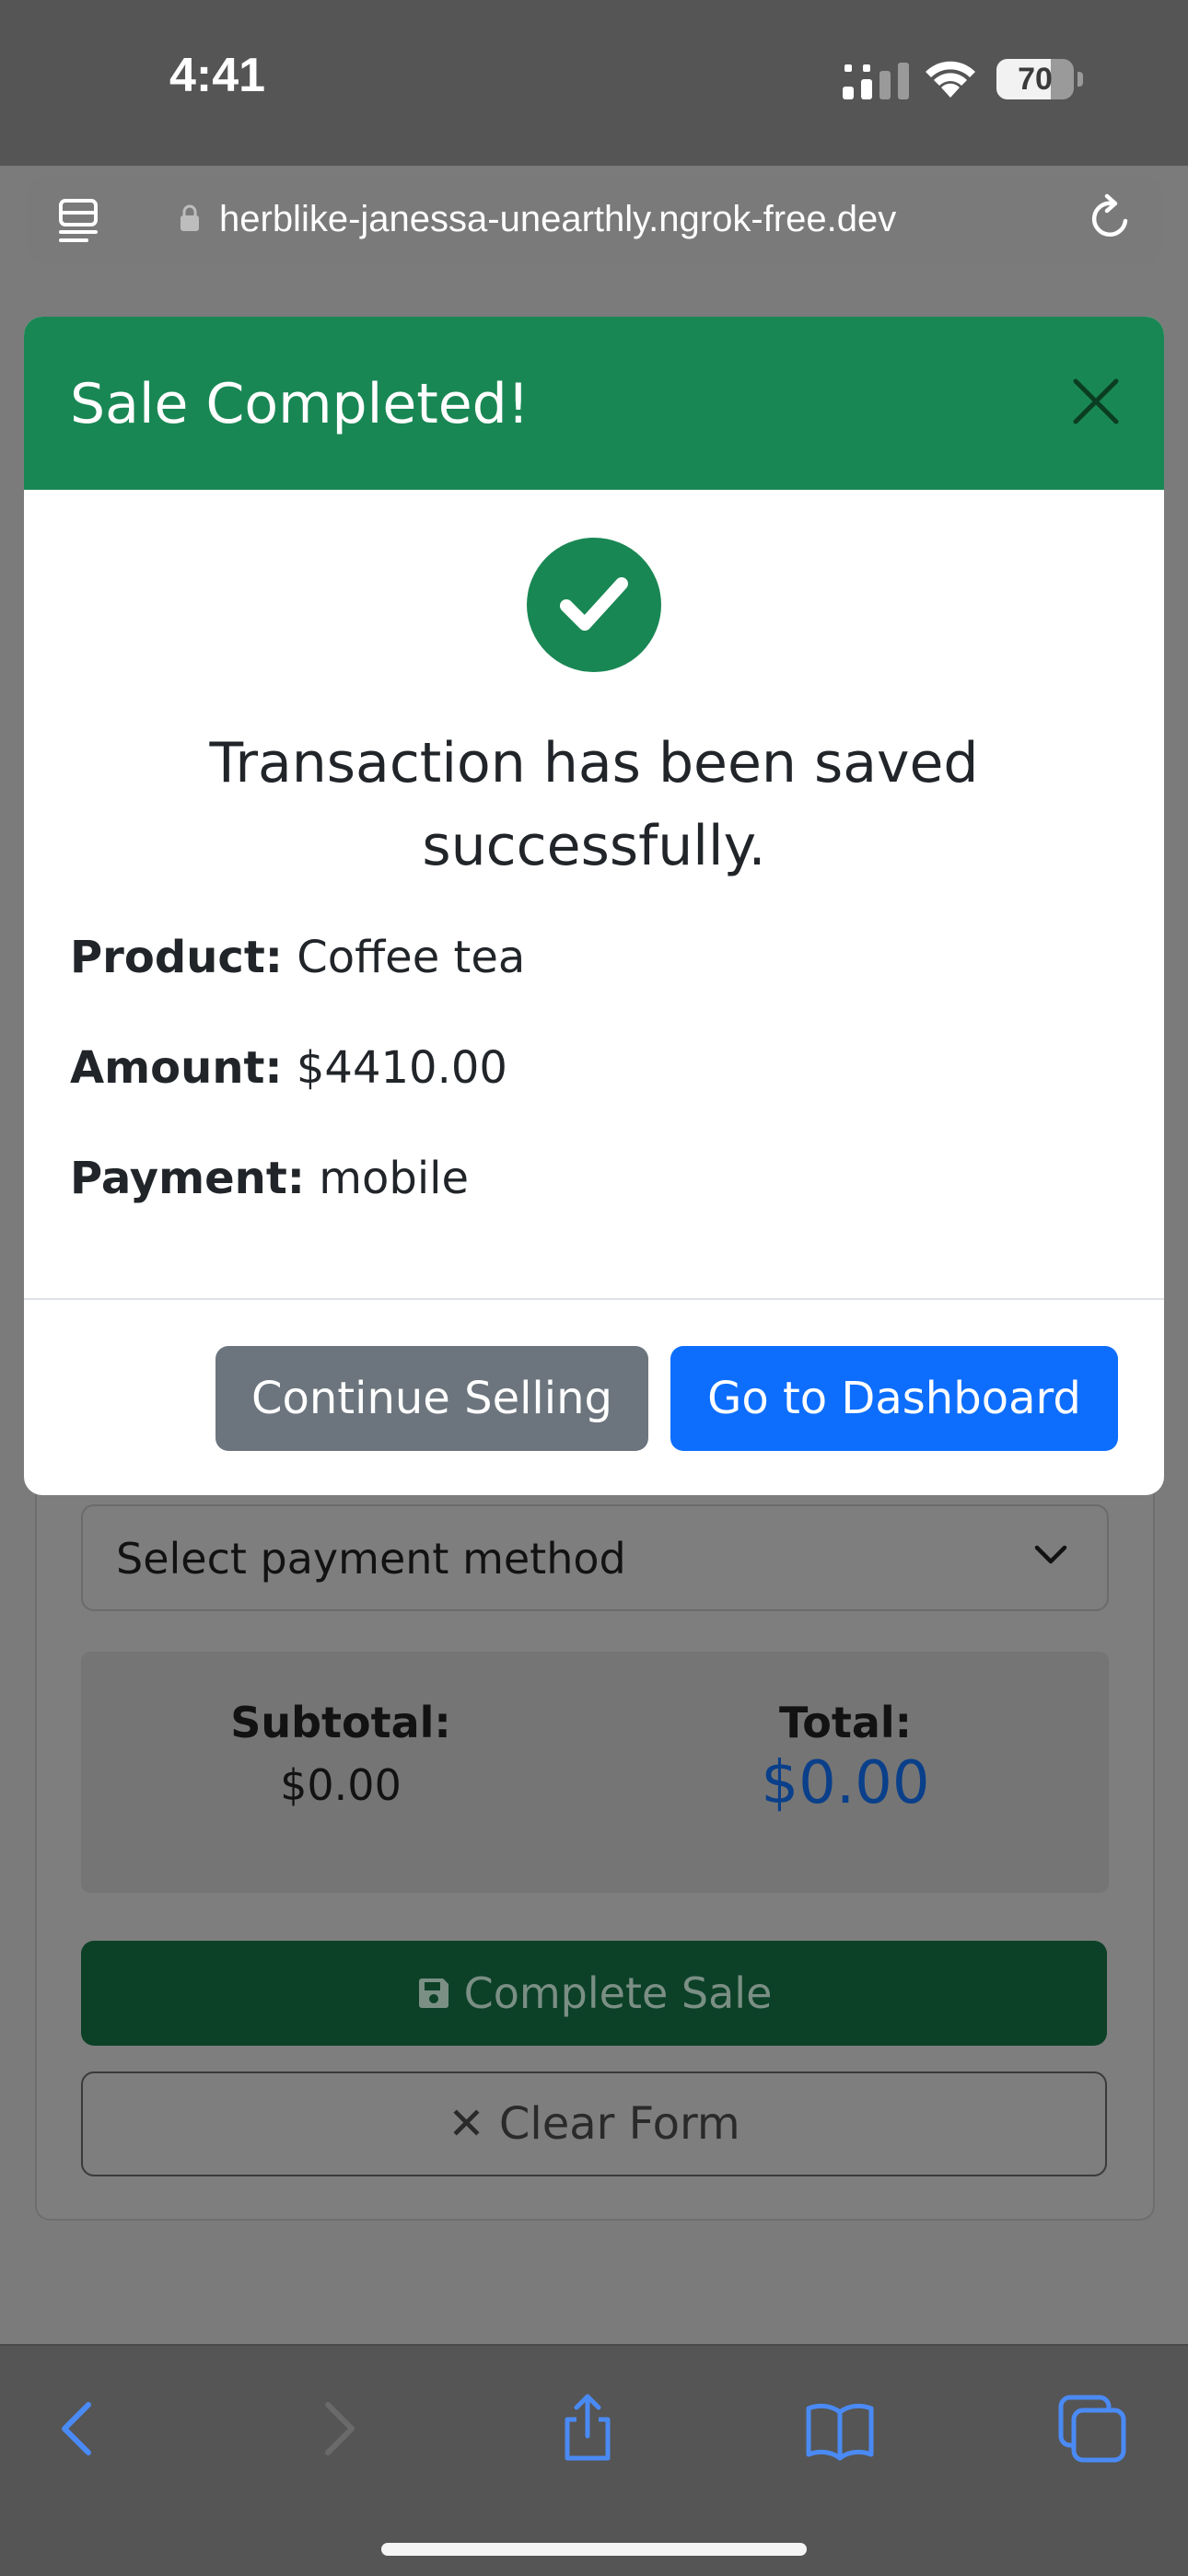 The image size is (1188, 2576). I want to click on battery-icon: 70, so click(1039, 79).